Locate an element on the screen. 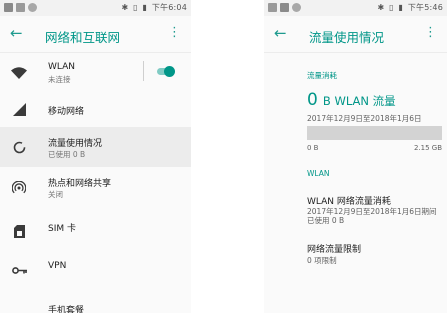 This screenshot has height=313, width=447. data-usage-icon is located at coordinates (19, 147).